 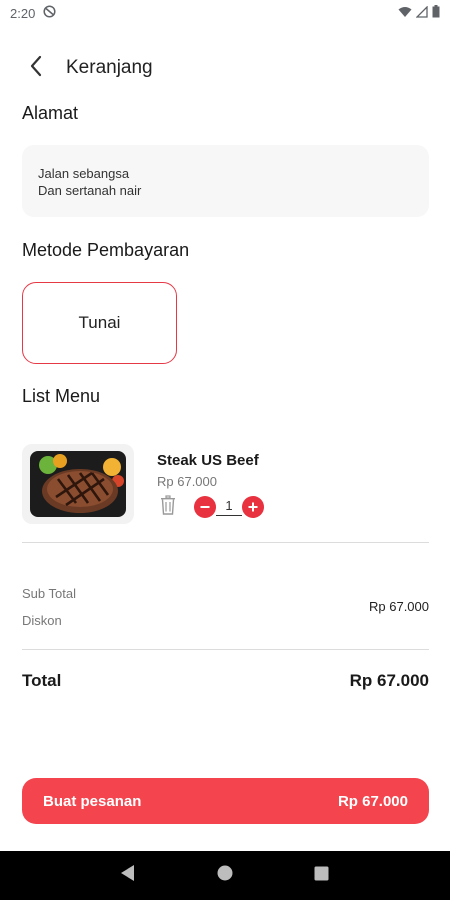 I want to click on payment-option-cash: Tunai, so click(x=99, y=323).